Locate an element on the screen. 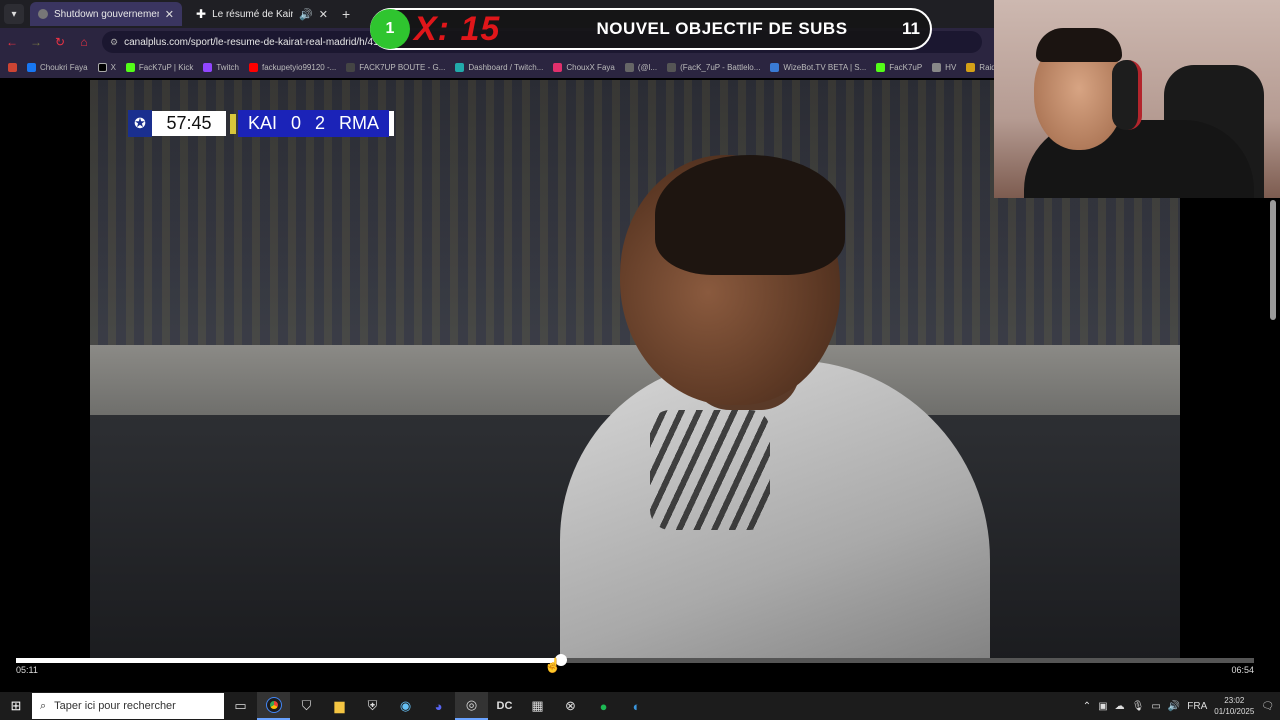 Image resolution: width=1280 pixels, height=720 pixels. bookmark-item: Choukri Faya is located at coordinates (57, 67).